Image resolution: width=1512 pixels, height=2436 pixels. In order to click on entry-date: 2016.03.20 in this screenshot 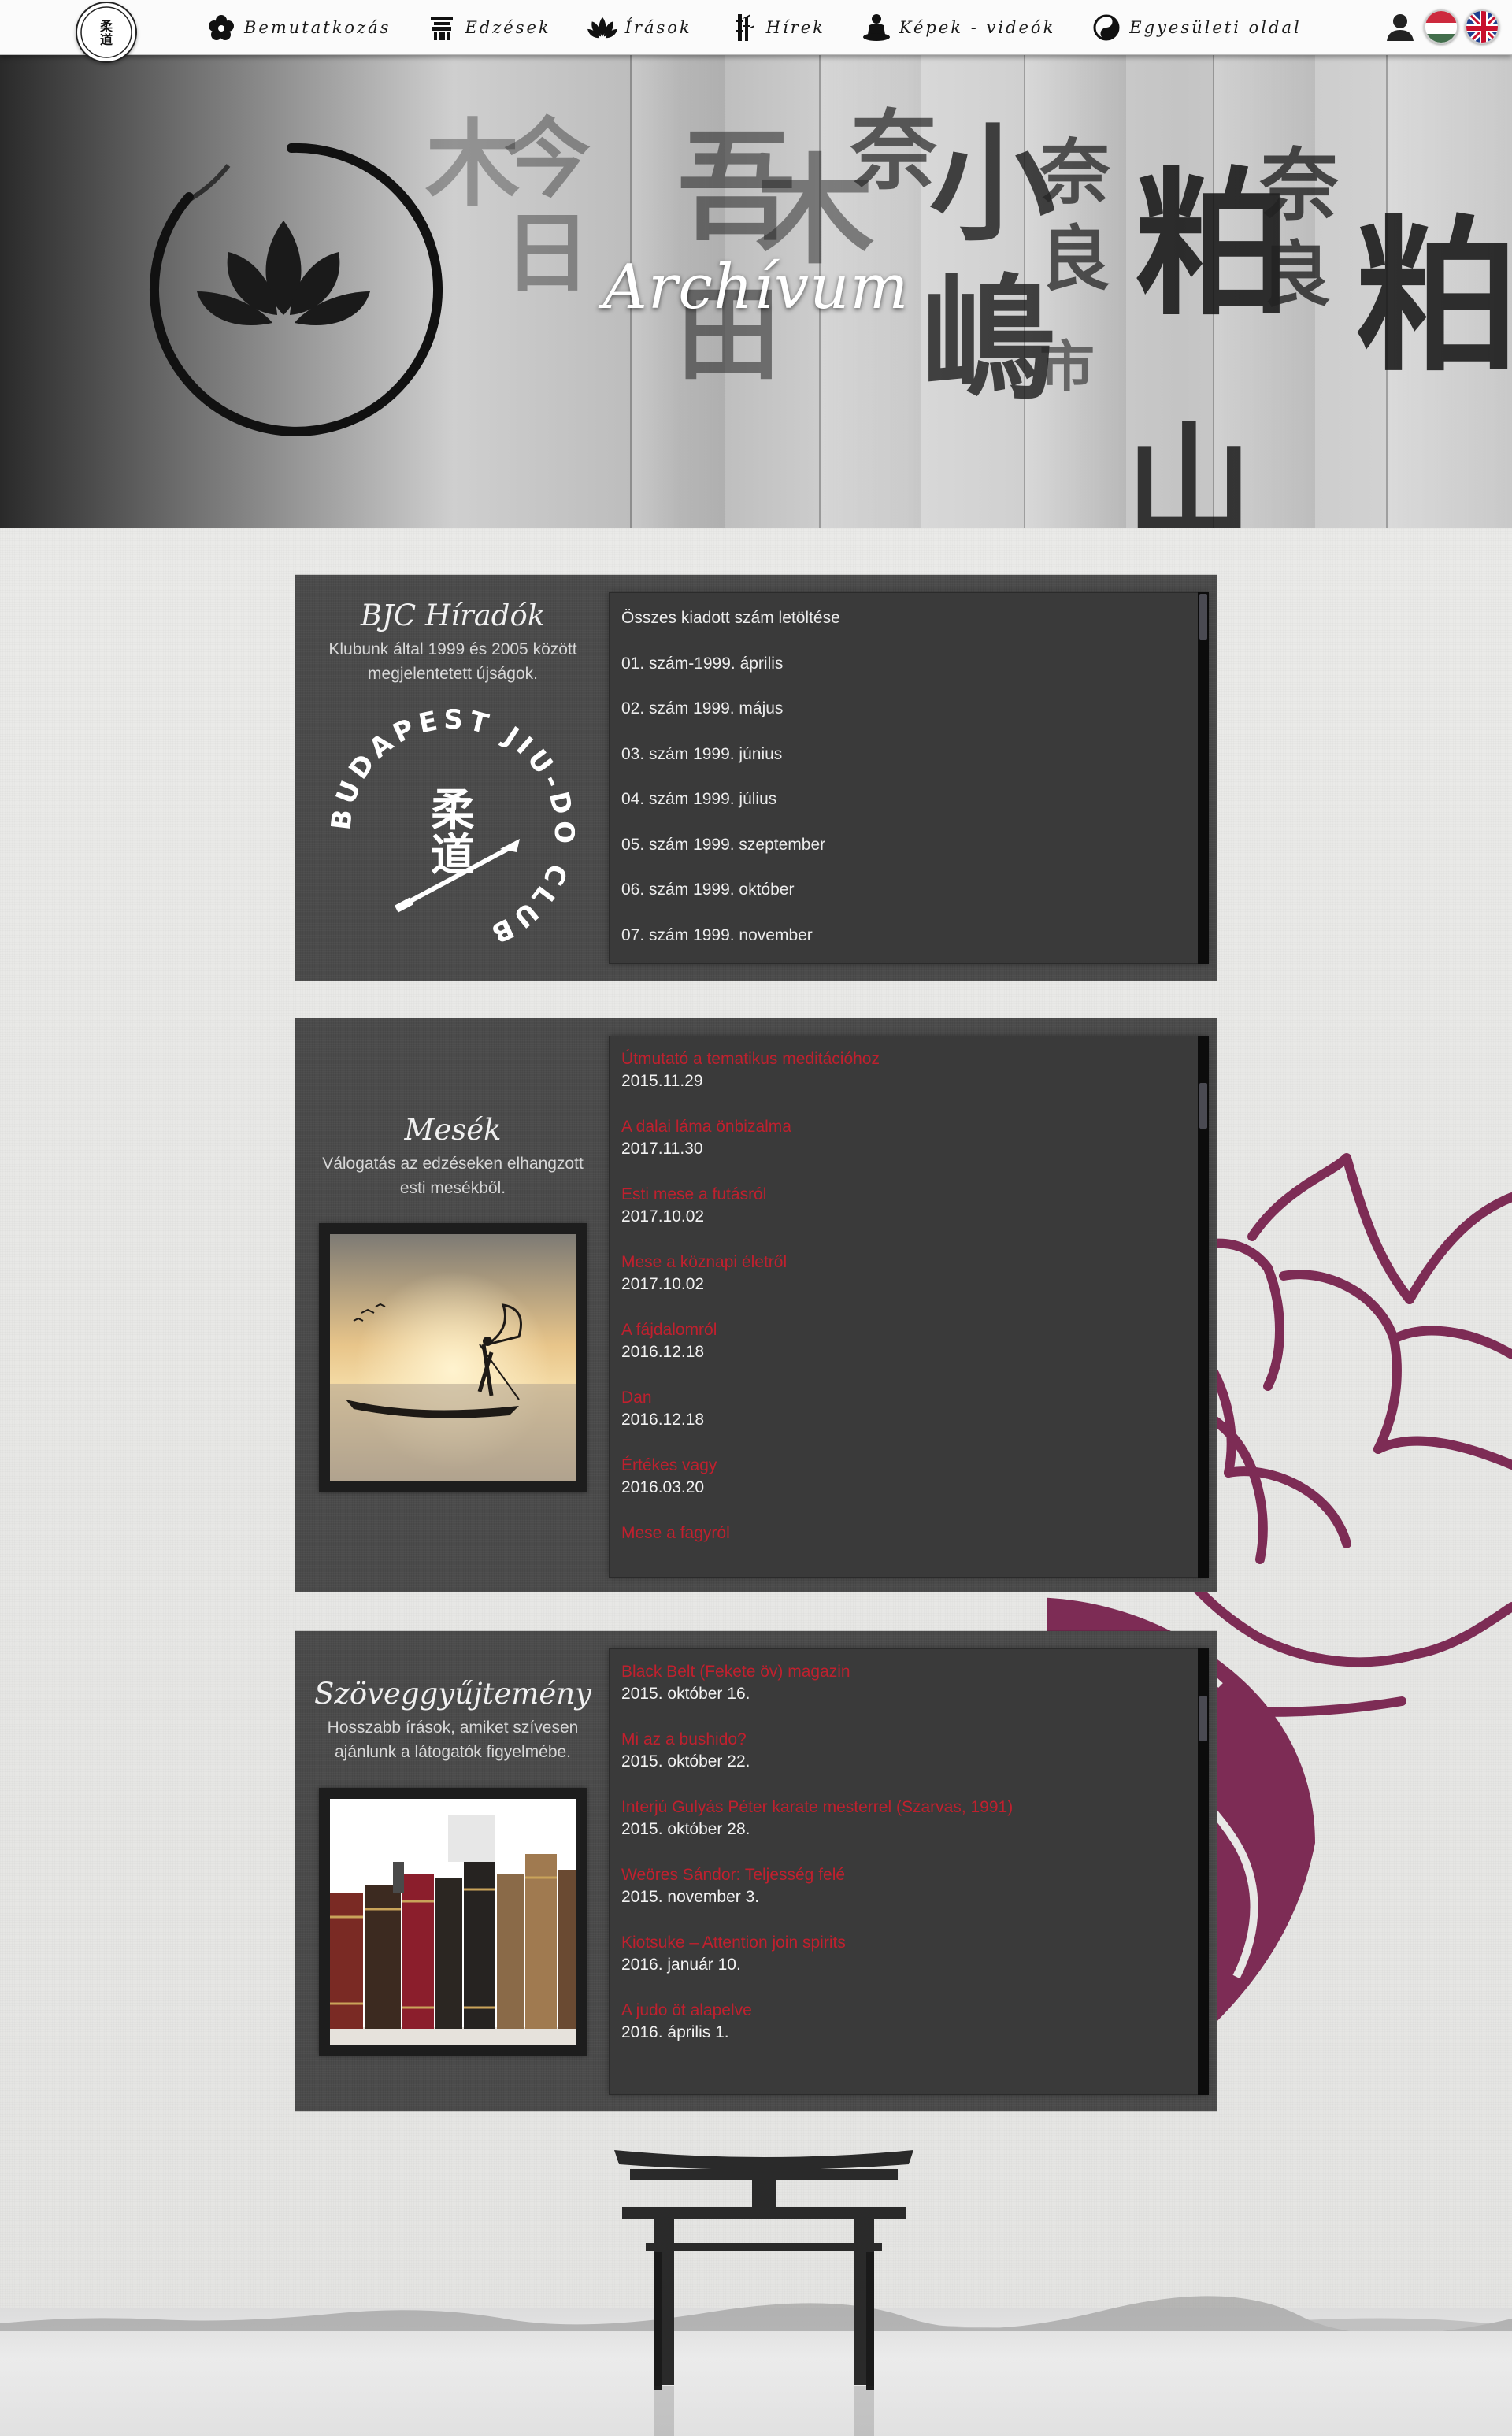, I will do `click(663, 1487)`.